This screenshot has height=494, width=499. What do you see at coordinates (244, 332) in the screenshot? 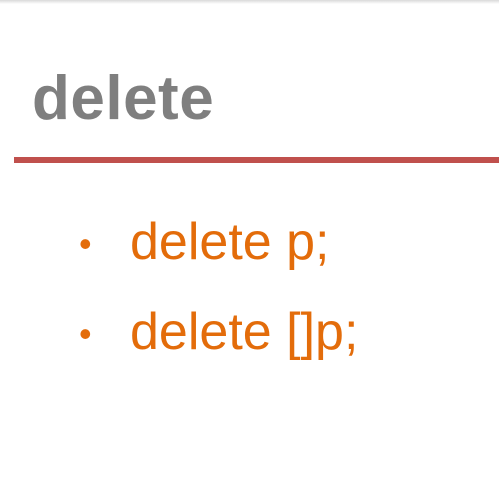
I see `bullet-text: delete []p;` at bounding box center [244, 332].